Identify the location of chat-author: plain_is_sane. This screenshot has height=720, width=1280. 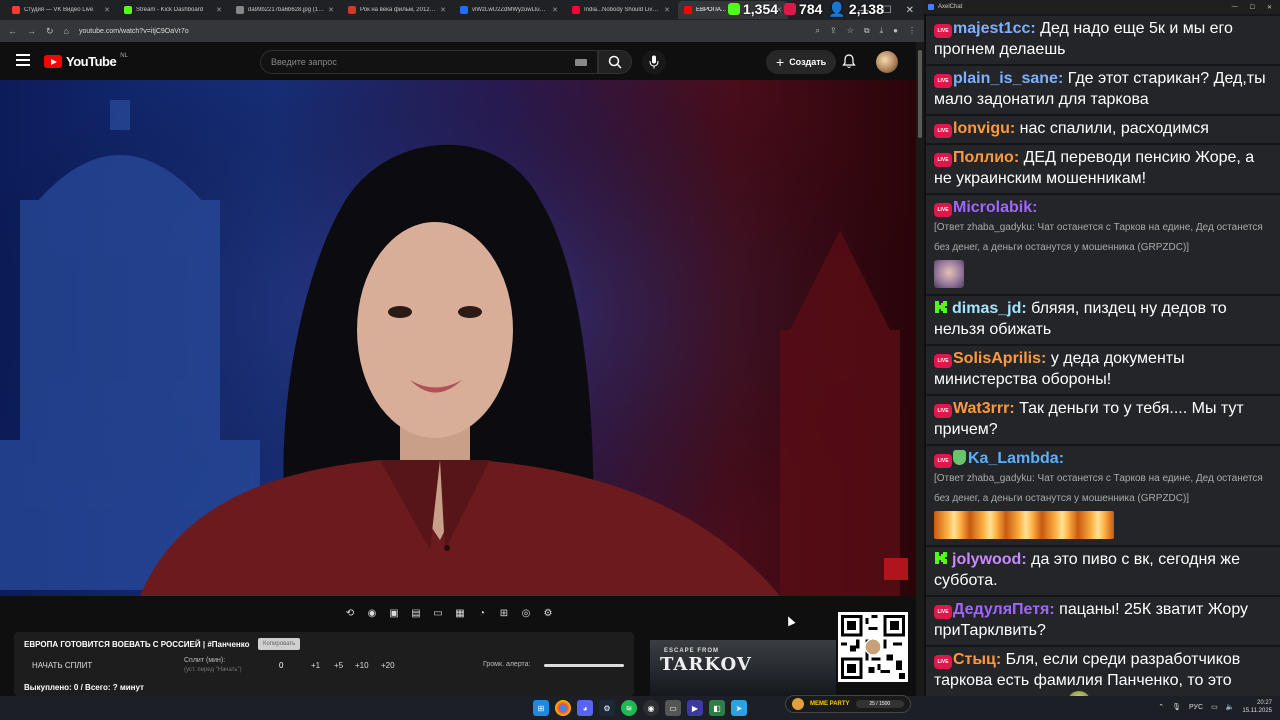
(1005, 78).